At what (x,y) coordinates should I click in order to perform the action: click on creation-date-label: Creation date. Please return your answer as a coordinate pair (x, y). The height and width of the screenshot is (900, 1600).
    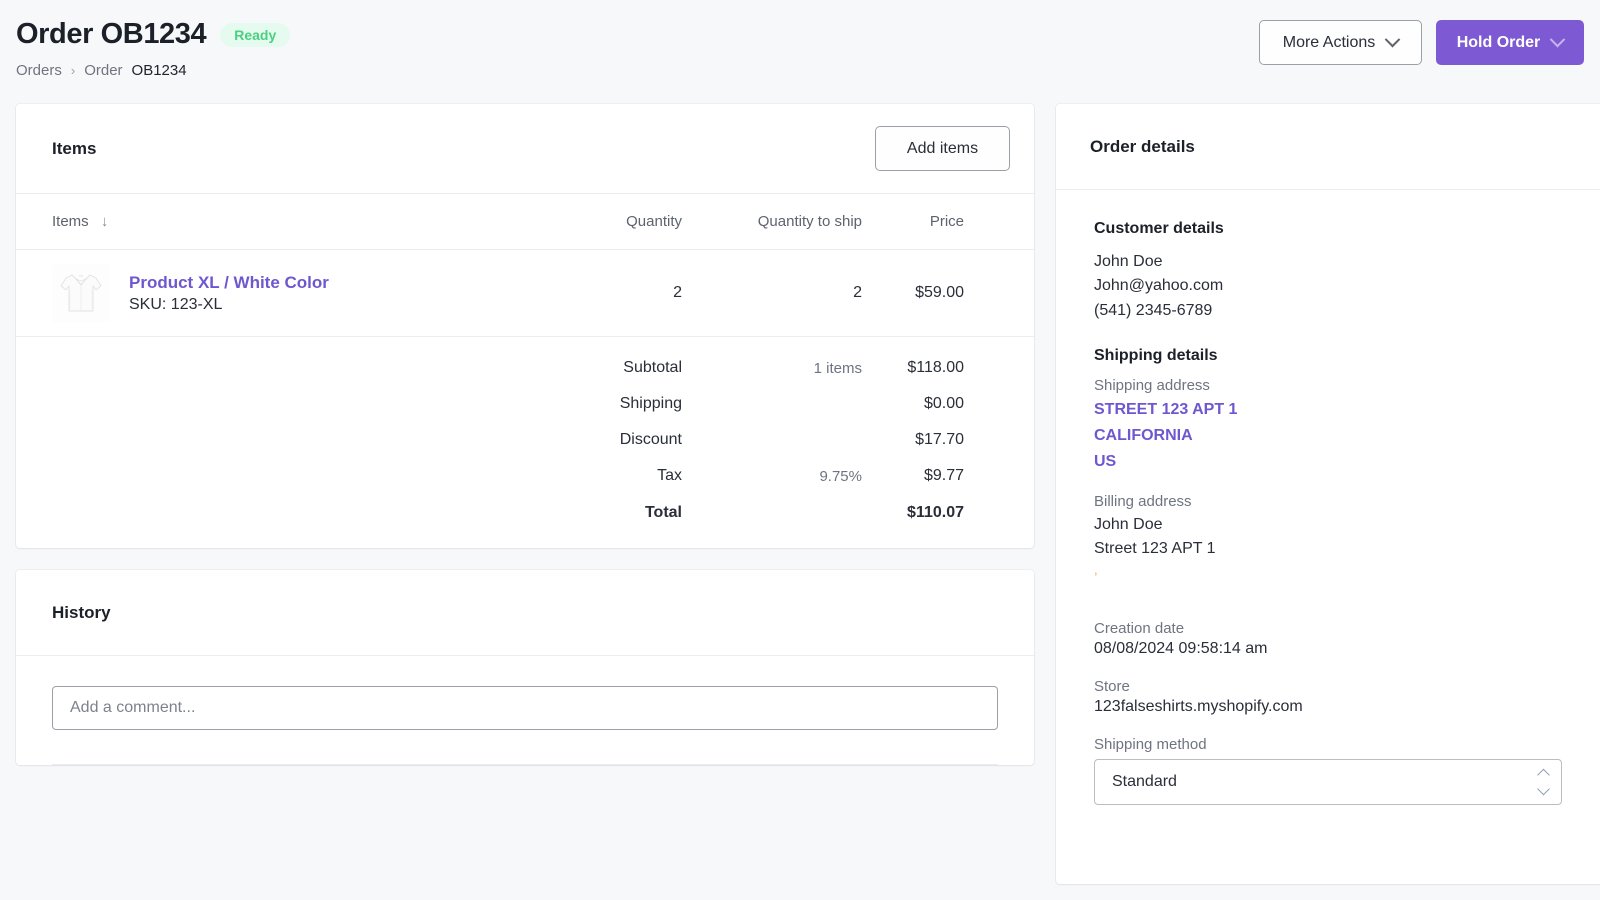
    Looking at the image, I should click on (1139, 628).